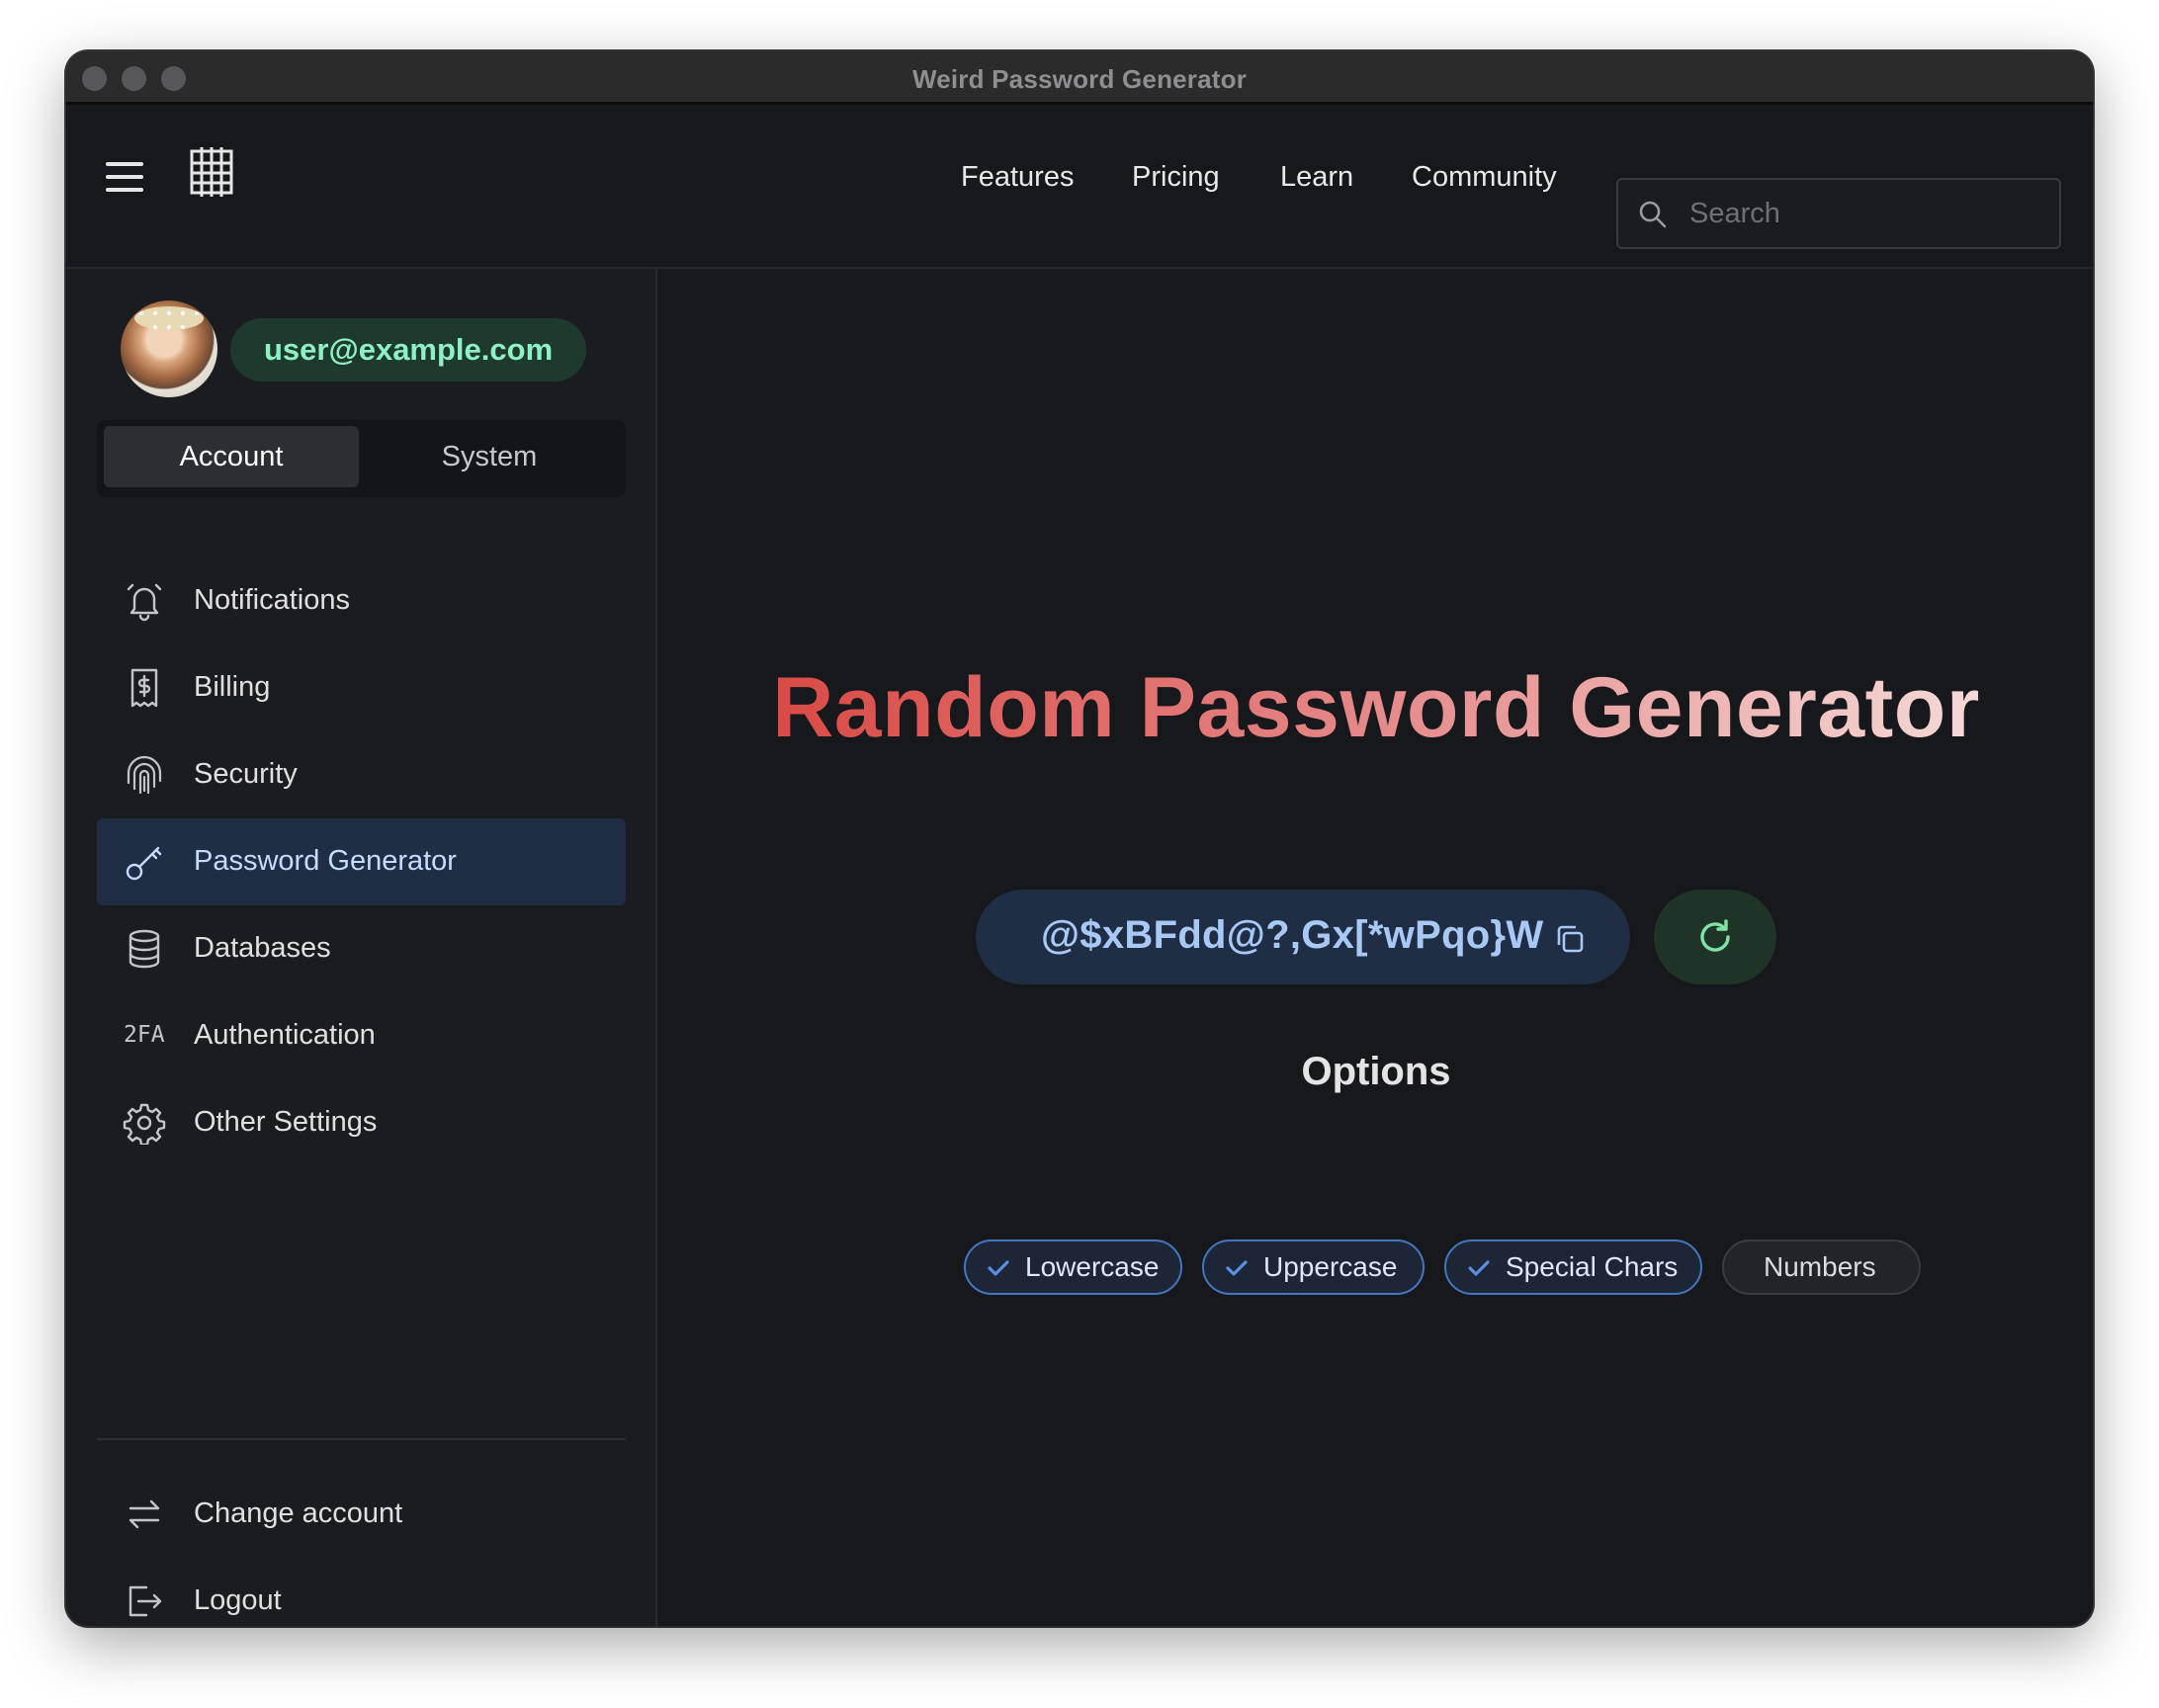 The width and height of the screenshot is (2159, 1708). I want to click on generated-password: @$xBFdd@?,Gx[*wPqo}W, so click(1292, 935).